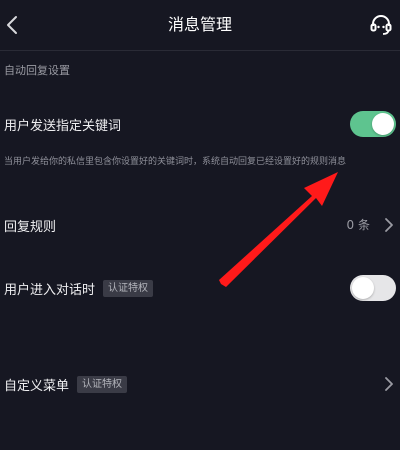 Image resolution: width=400 pixels, height=450 pixels. I want to click on keyword-reply-label: 用户发送指定关键词, so click(62, 124).